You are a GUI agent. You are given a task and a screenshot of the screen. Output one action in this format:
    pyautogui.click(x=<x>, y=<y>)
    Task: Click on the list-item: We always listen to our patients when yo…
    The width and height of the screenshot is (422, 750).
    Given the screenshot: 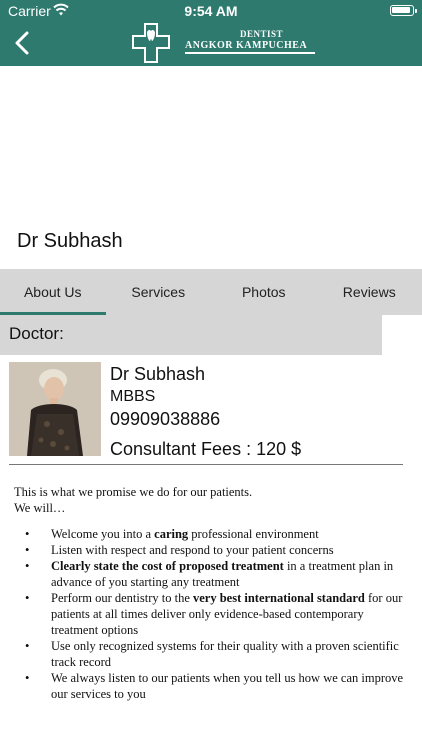 What is the action you would take?
    pyautogui.click(x=209, y=686)
    